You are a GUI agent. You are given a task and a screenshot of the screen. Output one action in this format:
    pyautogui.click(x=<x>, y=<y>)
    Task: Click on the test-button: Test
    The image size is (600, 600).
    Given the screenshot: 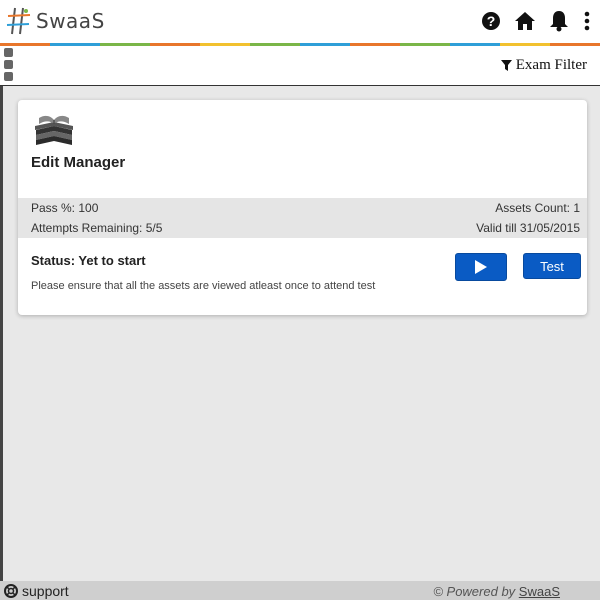 What is the action you would take?
    pyautogui.click(x=552, y=266)
    